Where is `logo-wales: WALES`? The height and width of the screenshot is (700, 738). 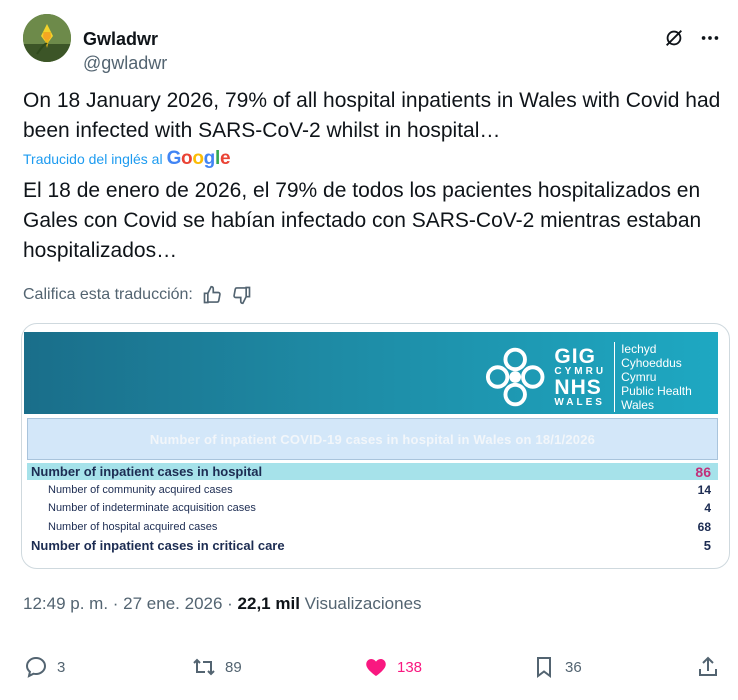
logo-wales: WALES is located at coordinates (579, 402).